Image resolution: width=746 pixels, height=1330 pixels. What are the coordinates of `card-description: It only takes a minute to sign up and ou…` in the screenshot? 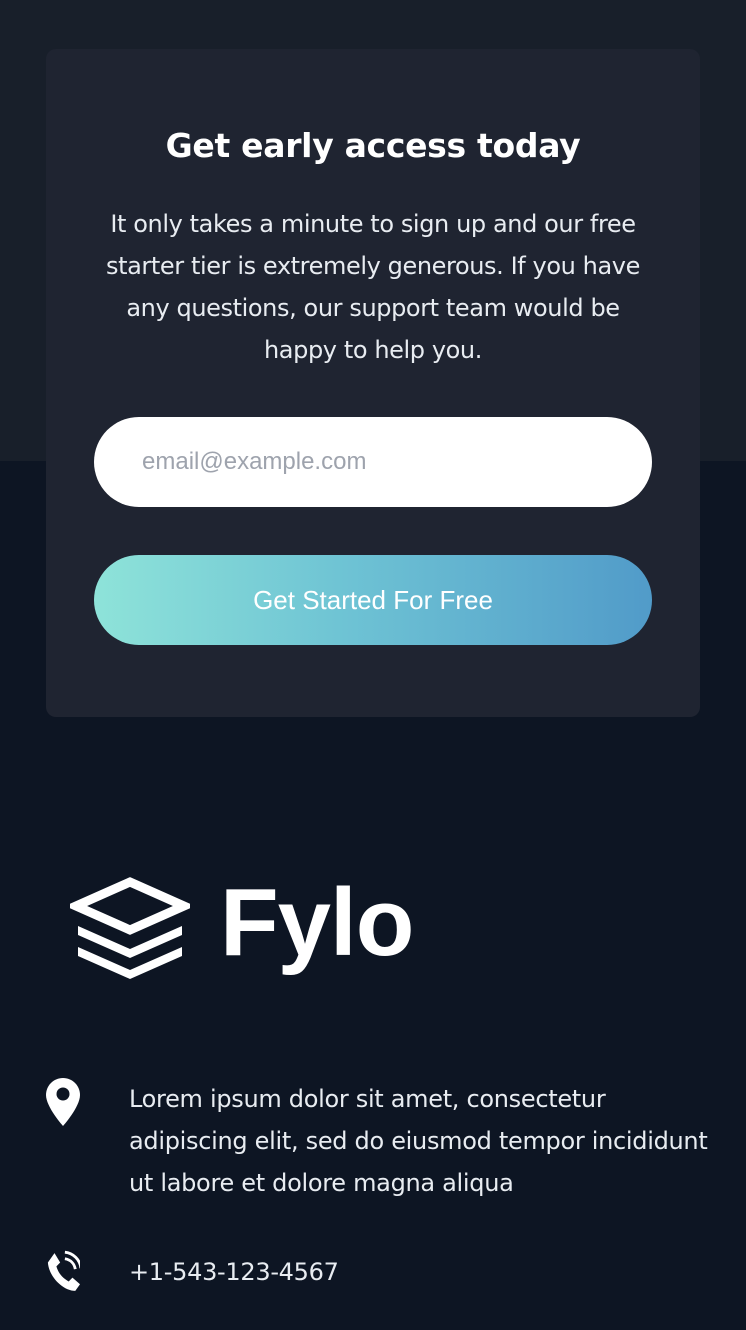 It's located at (373, 287).